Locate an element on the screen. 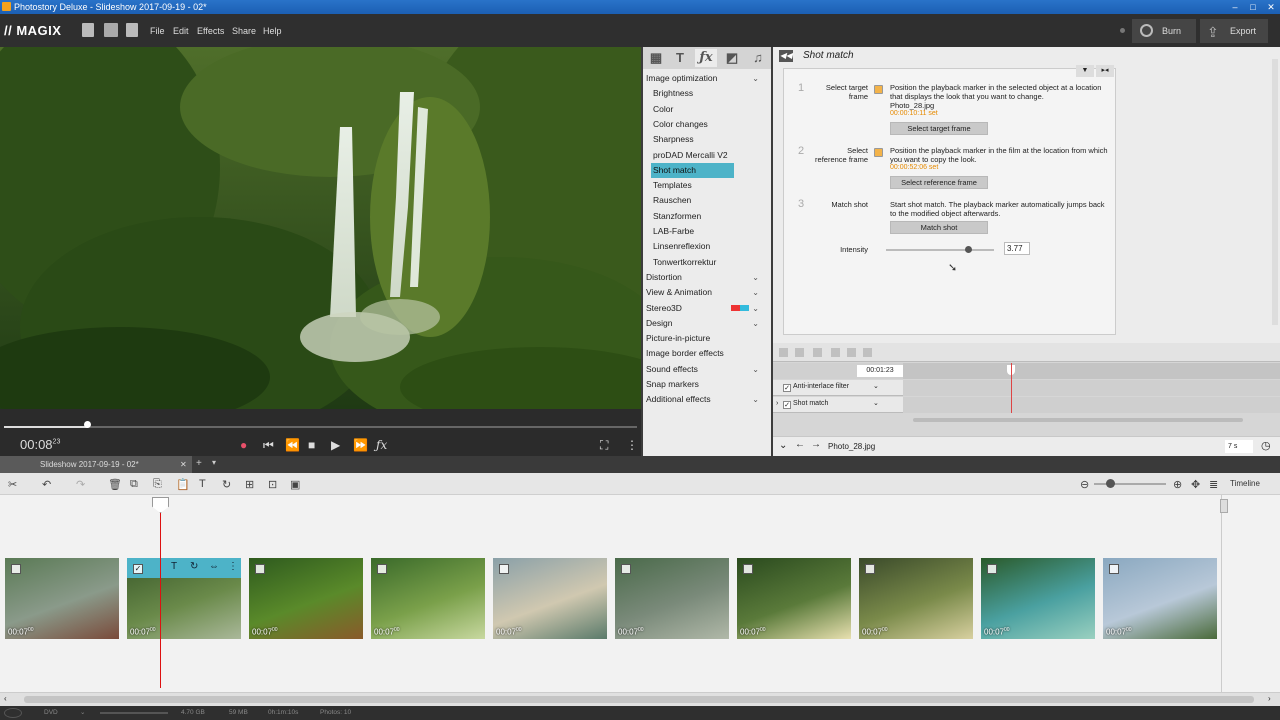 The height and width of the screenshot is (720, 1280). record-button: ● is located at coordinates (243, 445).